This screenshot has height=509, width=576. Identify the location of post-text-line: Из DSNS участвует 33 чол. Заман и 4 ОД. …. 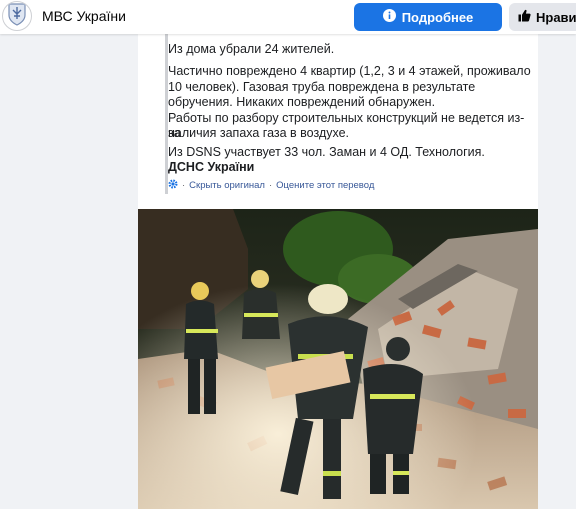
(326, 152).